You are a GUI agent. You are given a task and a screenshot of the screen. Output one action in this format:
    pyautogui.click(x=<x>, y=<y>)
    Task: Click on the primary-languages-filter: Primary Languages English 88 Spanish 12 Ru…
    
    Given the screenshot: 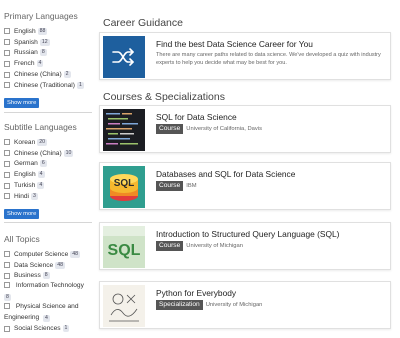 What is the action you would take?
    pyautogui.click(x=50, y=60)
    